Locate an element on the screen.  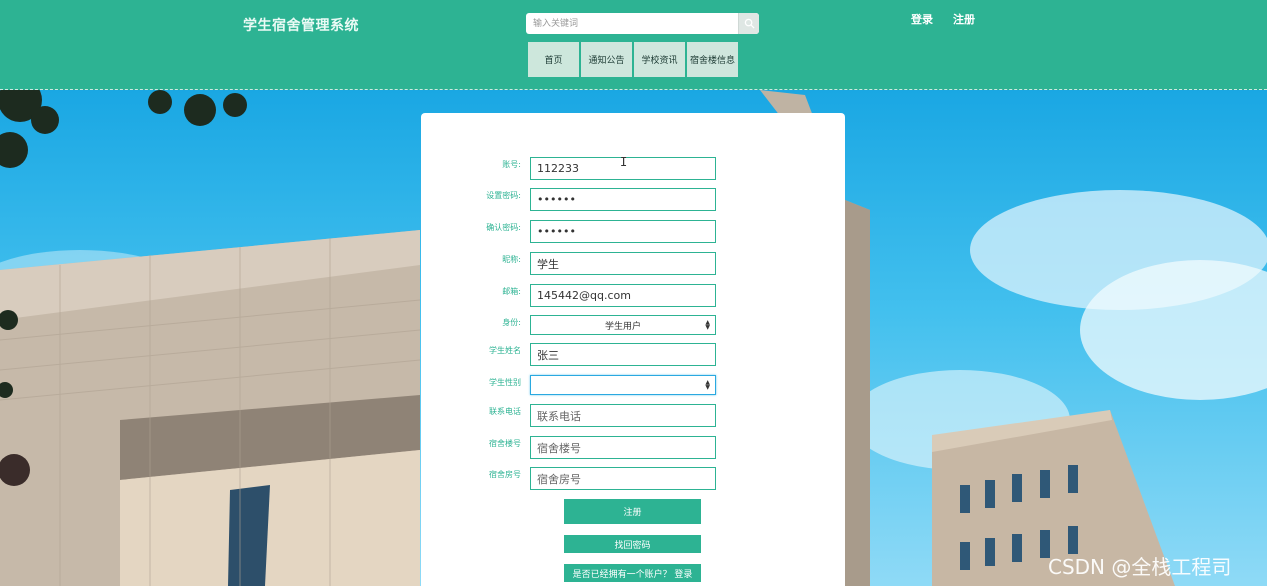
room-input: 宿舍房号 is located at coordinates (623, 478).